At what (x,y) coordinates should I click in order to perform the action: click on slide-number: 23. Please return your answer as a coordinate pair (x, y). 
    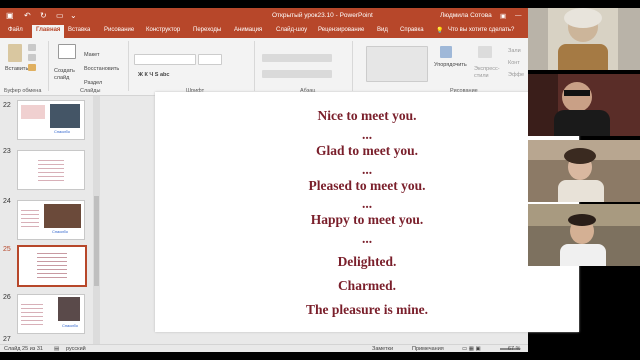
    Looking at the image, I should click on (7, 151).